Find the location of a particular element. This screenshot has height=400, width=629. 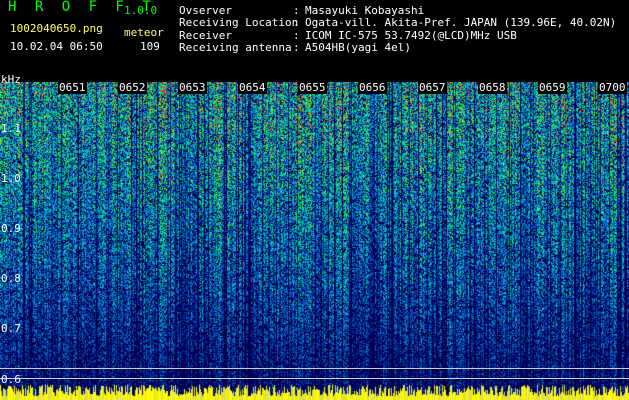

app-version: 1.0.0 is located at coordinates (141, 10).